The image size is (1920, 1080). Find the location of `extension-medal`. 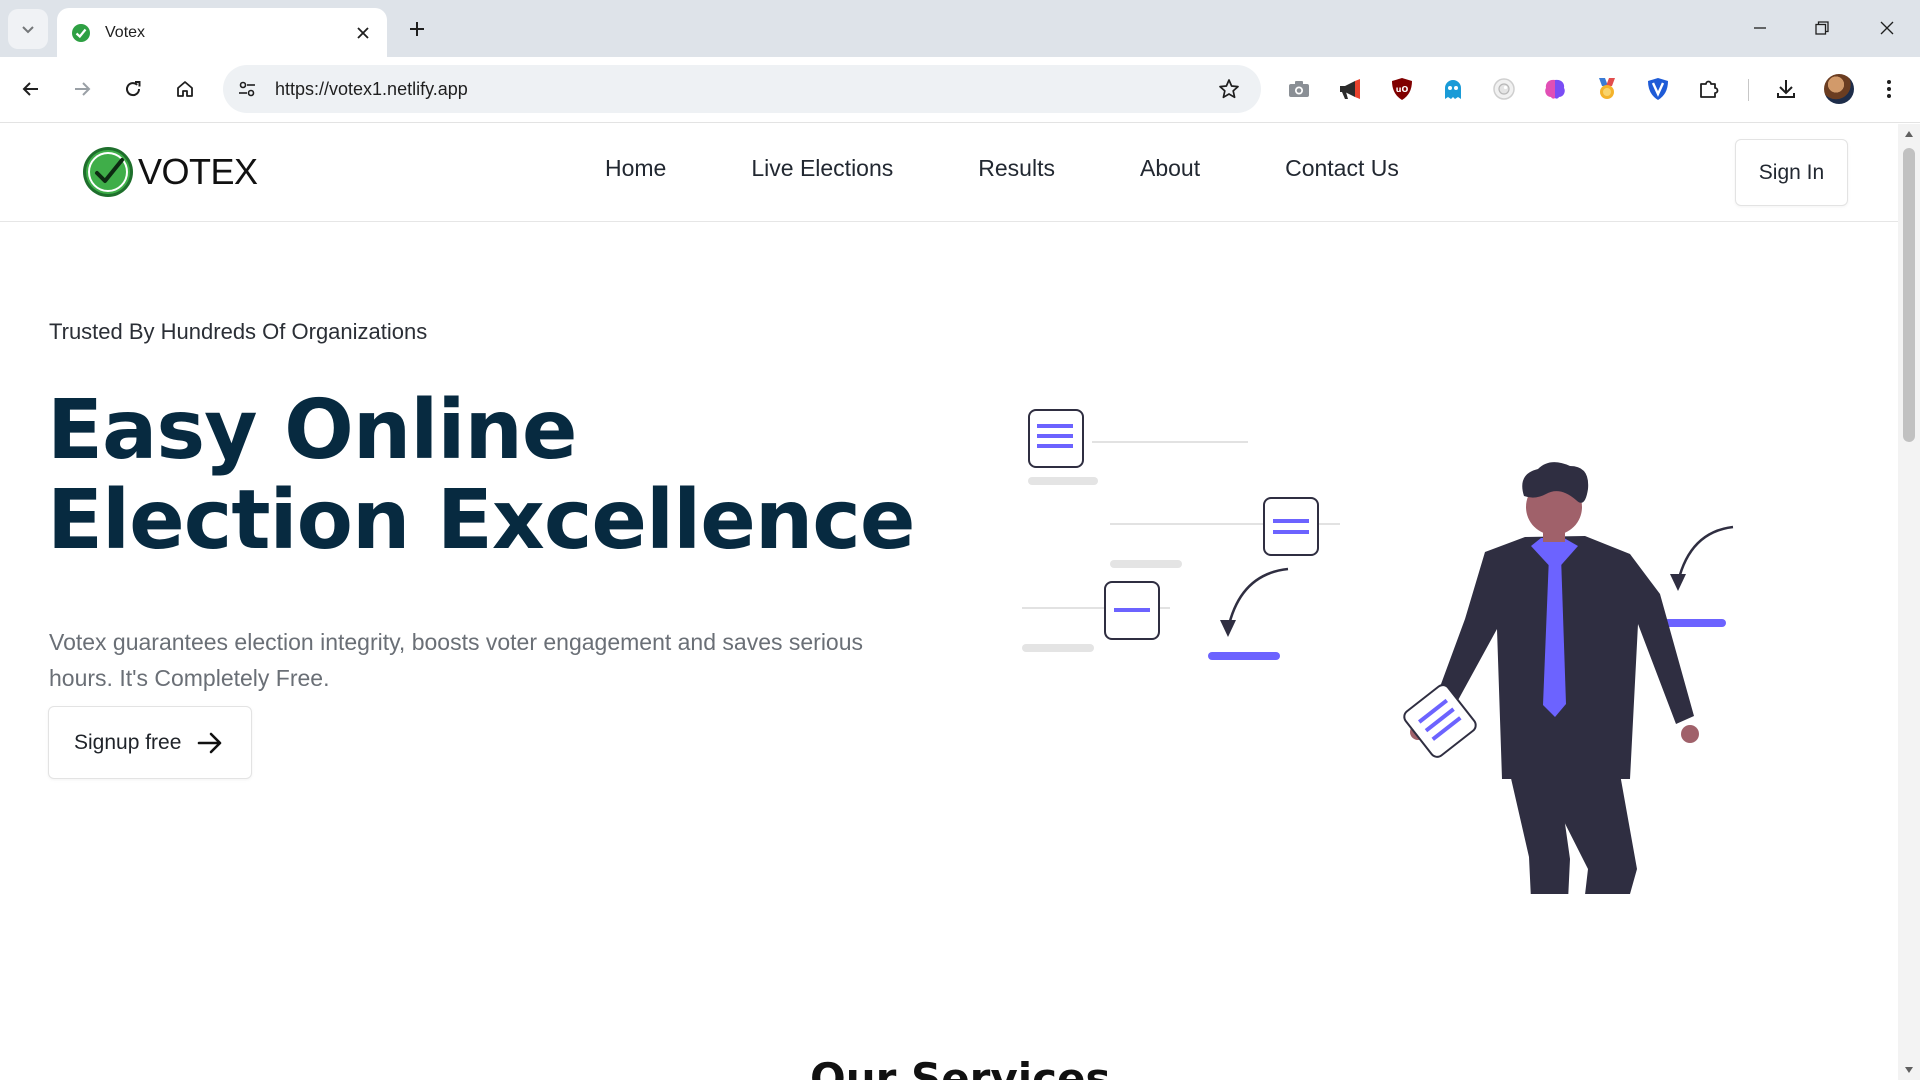

extension-medal is located at coordinates (1607, 89).